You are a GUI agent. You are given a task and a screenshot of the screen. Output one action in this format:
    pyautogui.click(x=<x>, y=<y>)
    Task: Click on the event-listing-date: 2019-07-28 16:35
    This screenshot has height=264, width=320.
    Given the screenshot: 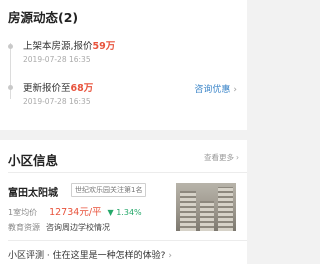 What is the action you would take?
    pyautogui.click(x=57, y=59)
    